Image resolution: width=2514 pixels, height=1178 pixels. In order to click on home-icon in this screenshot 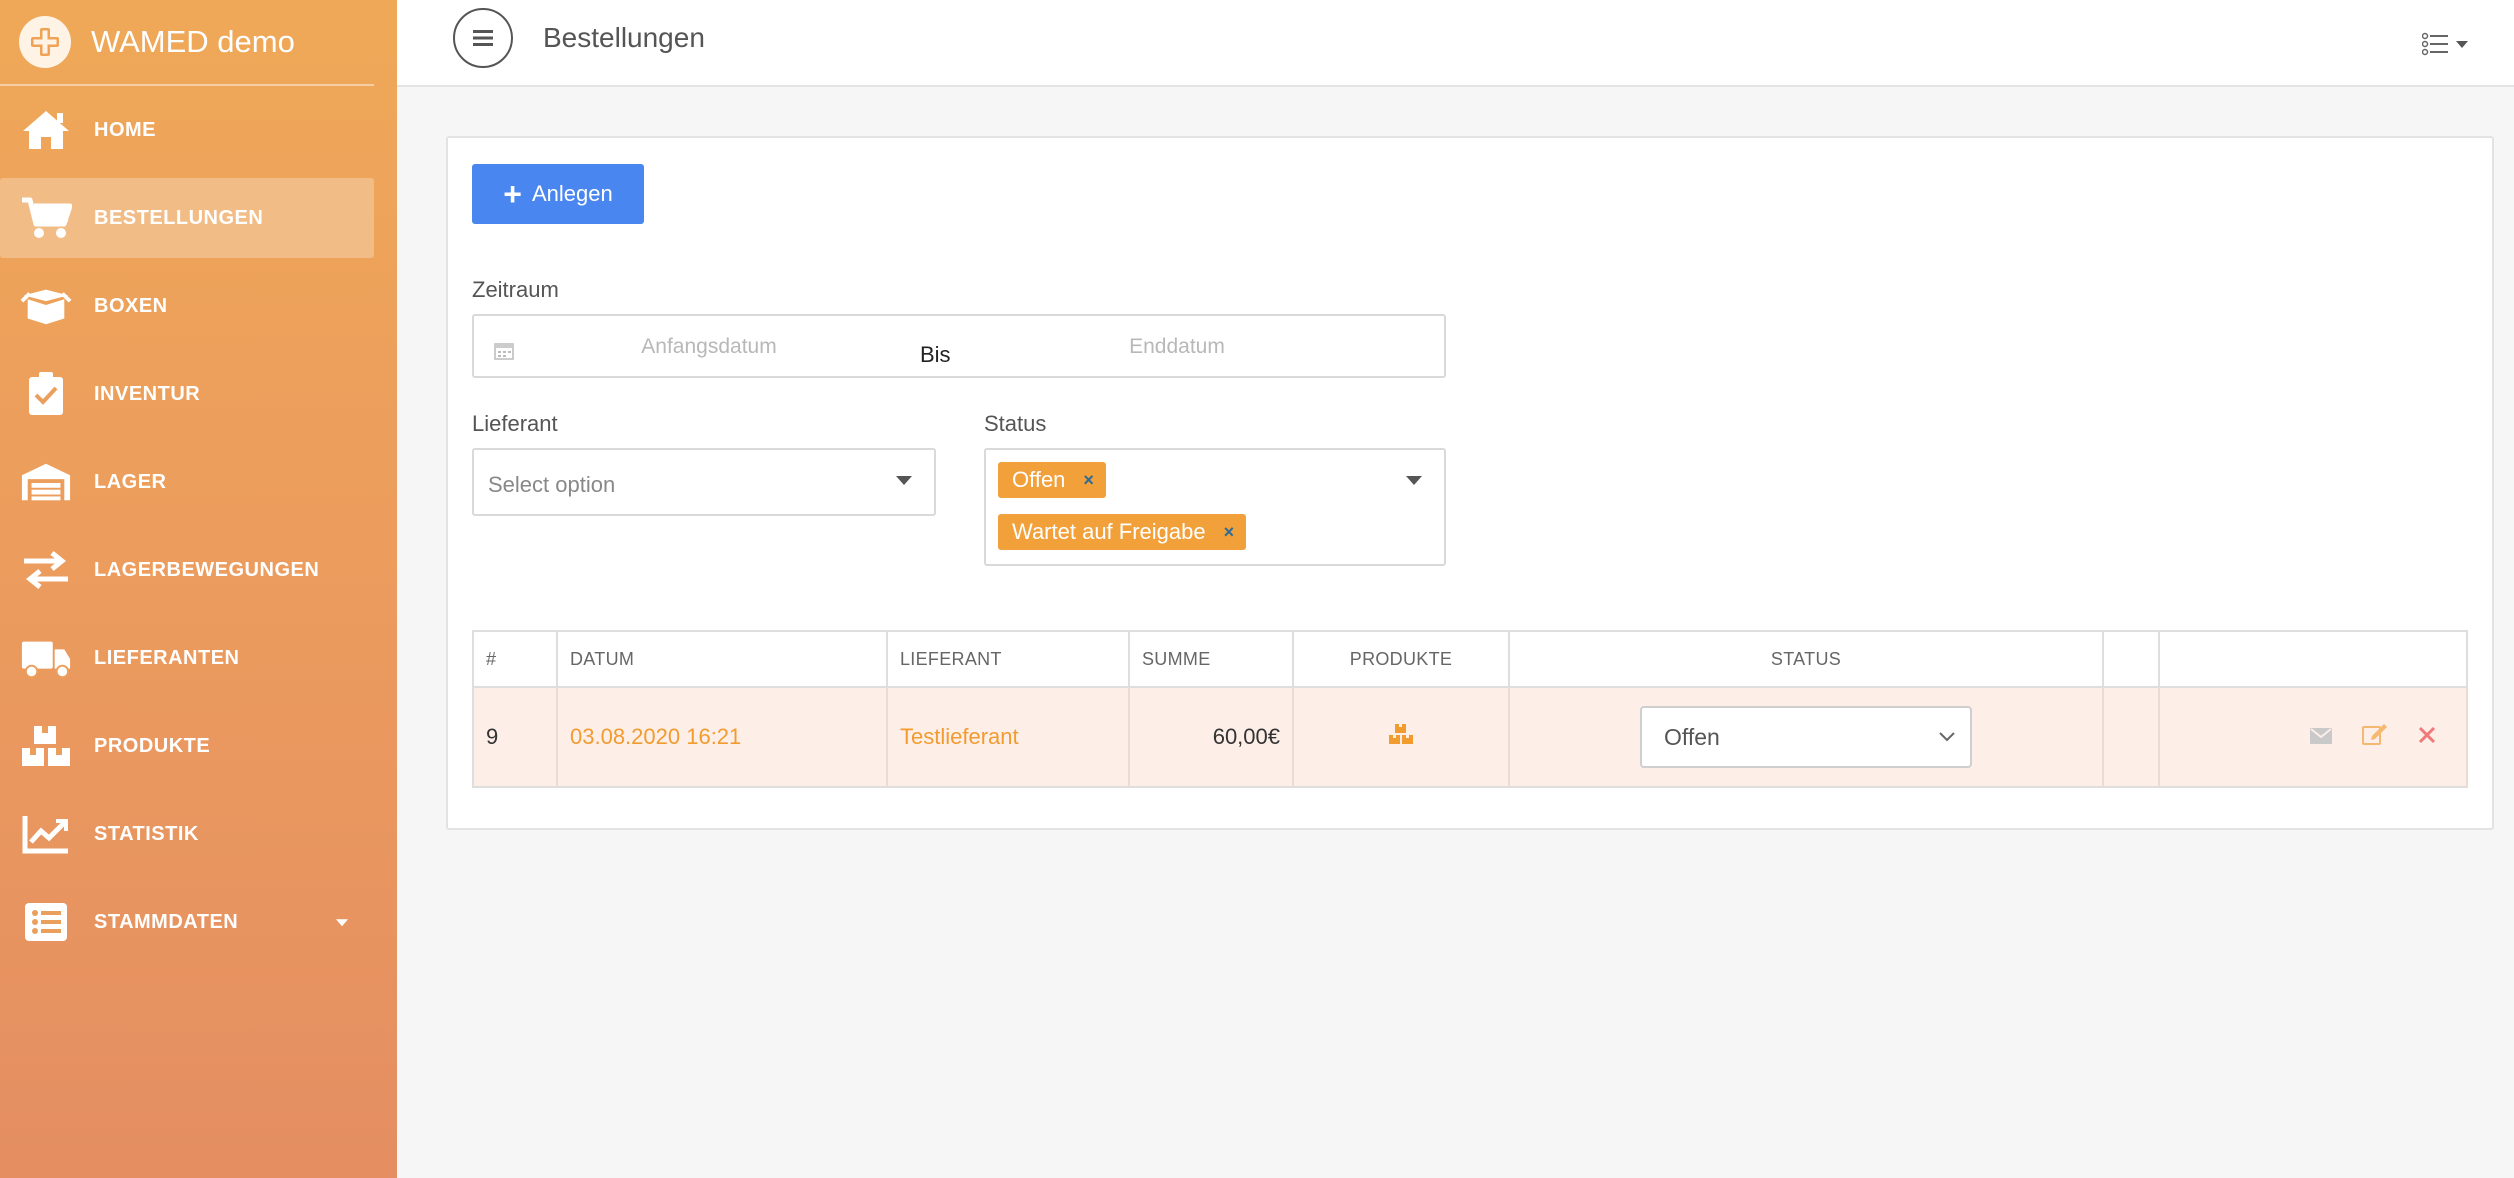, I will do `click(46, 130)`.